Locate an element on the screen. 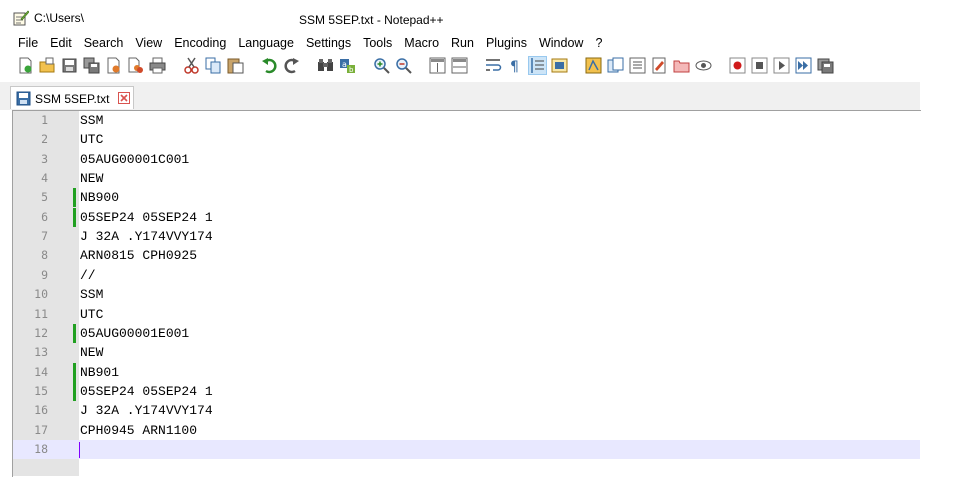 This screenshot has height=500, width=975. find-icon is located at coordinates (325, 65).